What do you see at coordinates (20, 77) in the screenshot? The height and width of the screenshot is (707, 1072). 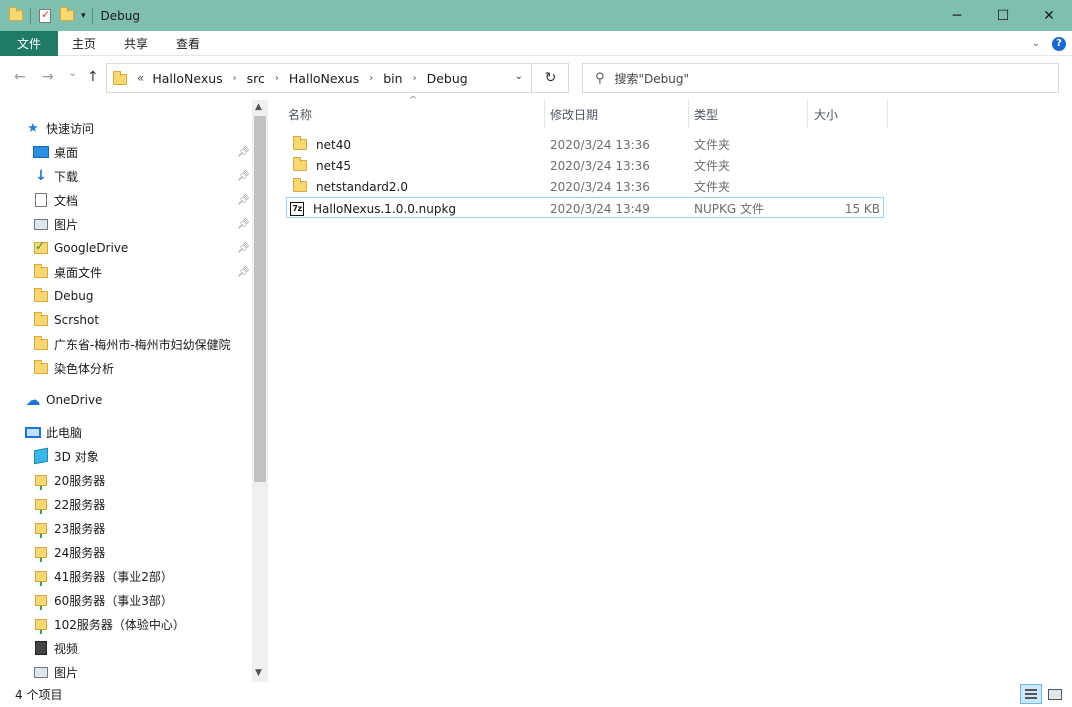 I see `back-arrow-icon: ←` at bounding box center [20, 77].